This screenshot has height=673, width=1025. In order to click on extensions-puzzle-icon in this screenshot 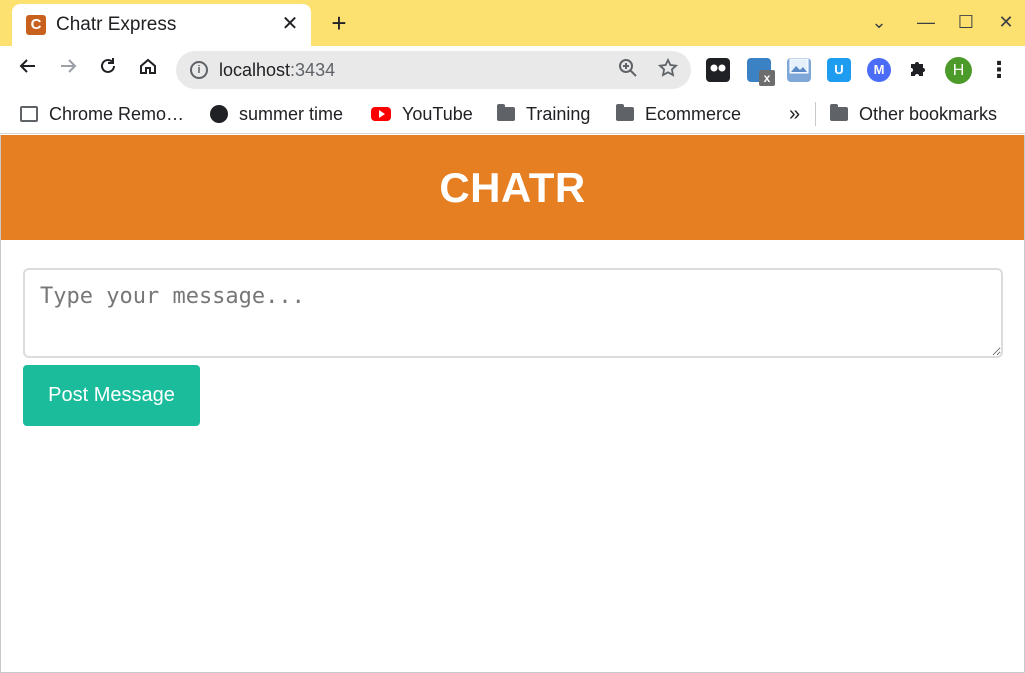, I will do `click(918, 70)`.